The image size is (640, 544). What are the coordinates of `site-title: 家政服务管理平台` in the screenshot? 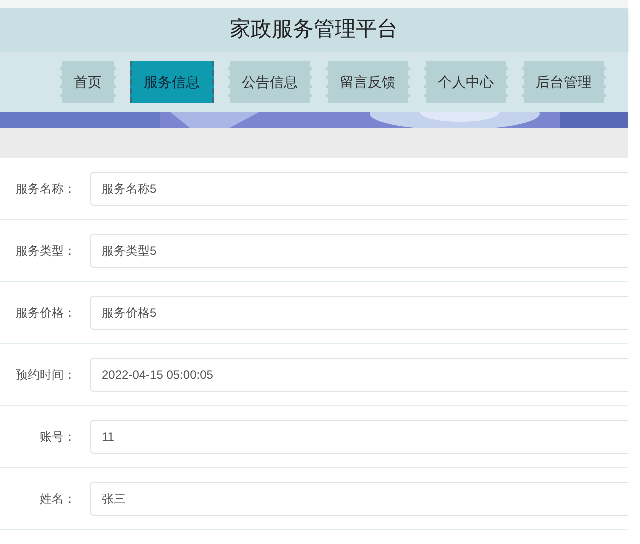 It's located at (314, 30).